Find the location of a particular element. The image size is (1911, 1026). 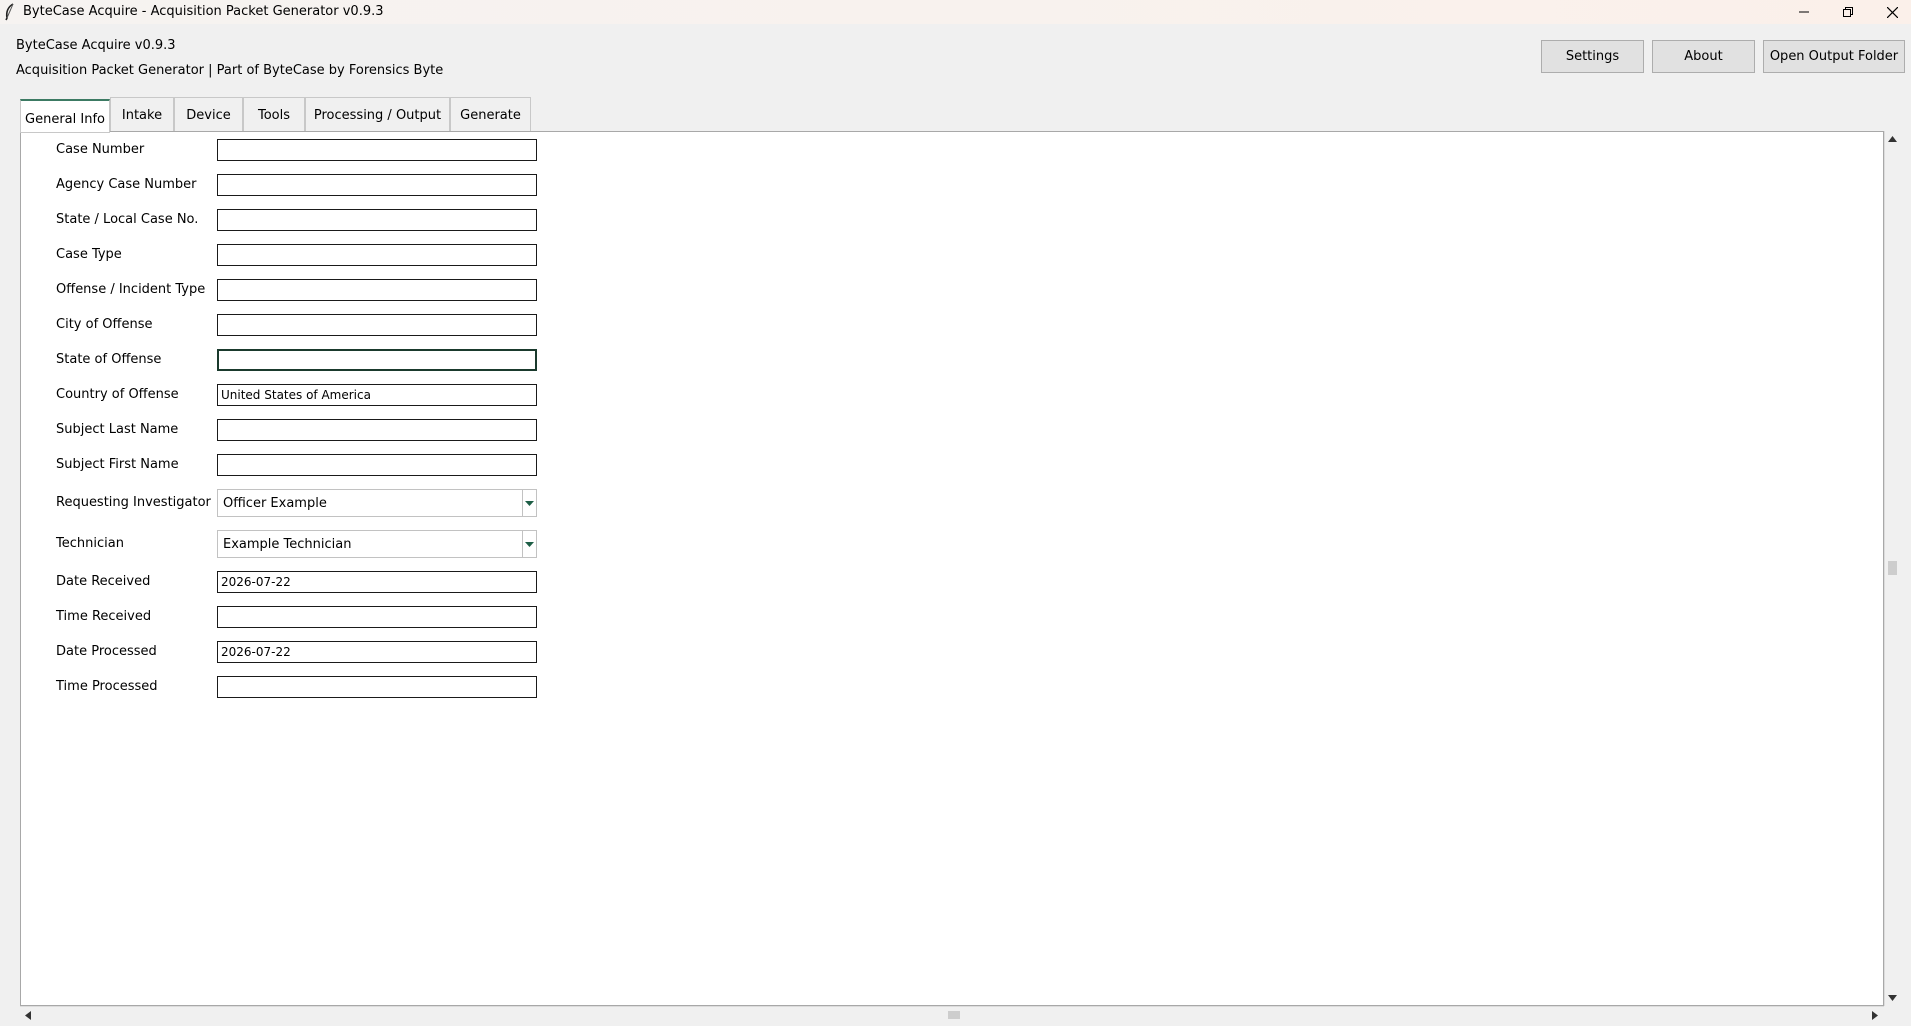

about-button: About is located at coordinates (1703, 56).